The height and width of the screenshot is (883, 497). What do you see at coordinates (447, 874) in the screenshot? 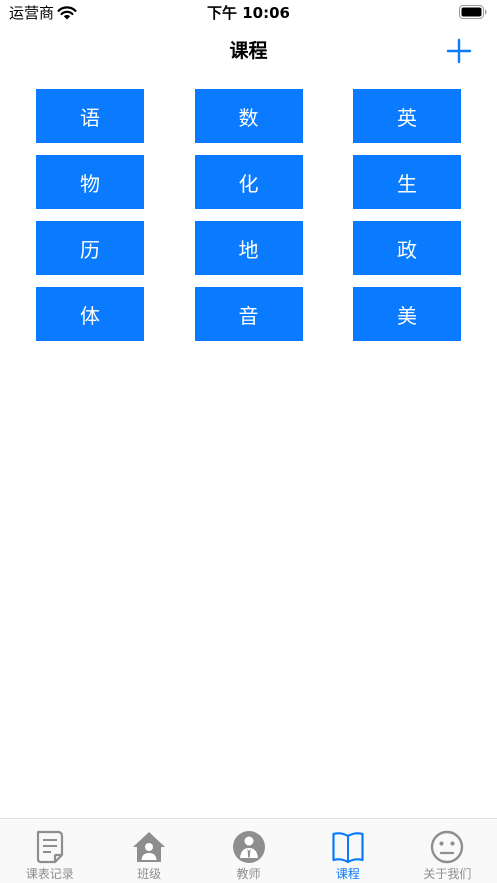
I see `tab-label: 关于我们` at bounding box center [447, 874].